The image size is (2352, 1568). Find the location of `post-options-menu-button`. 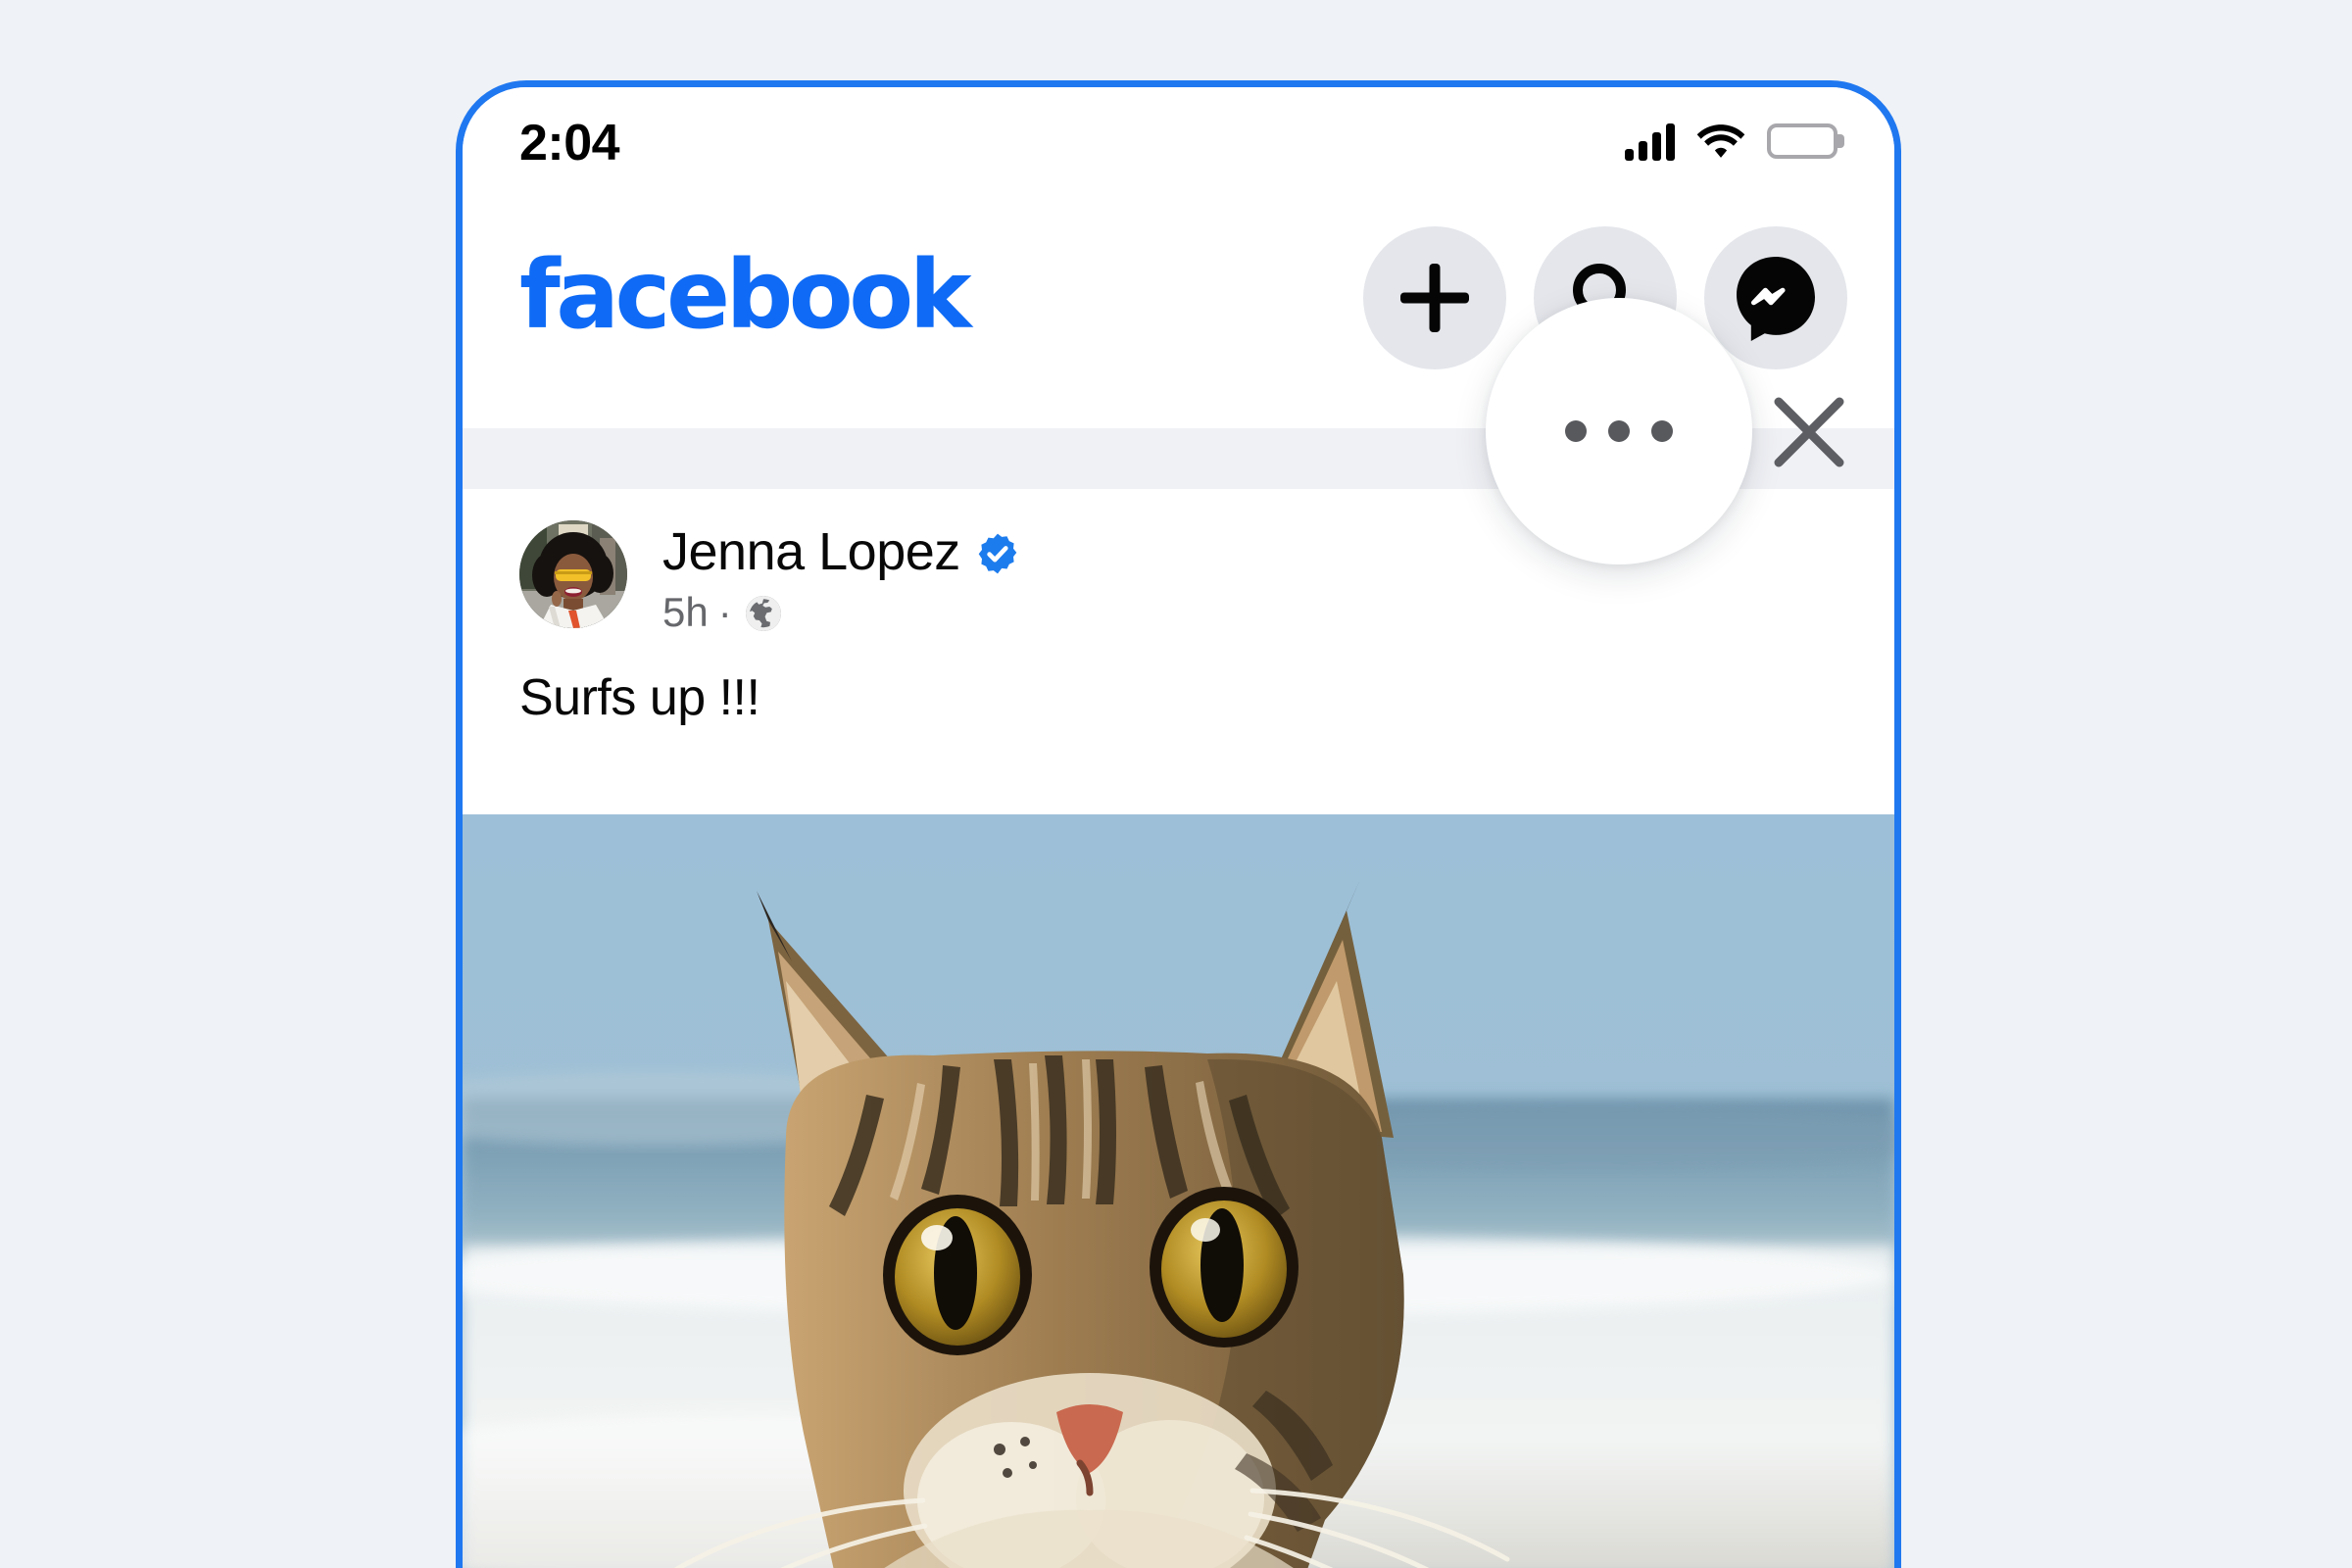

post-options-menu-button is located at coordinates (1619, 431).